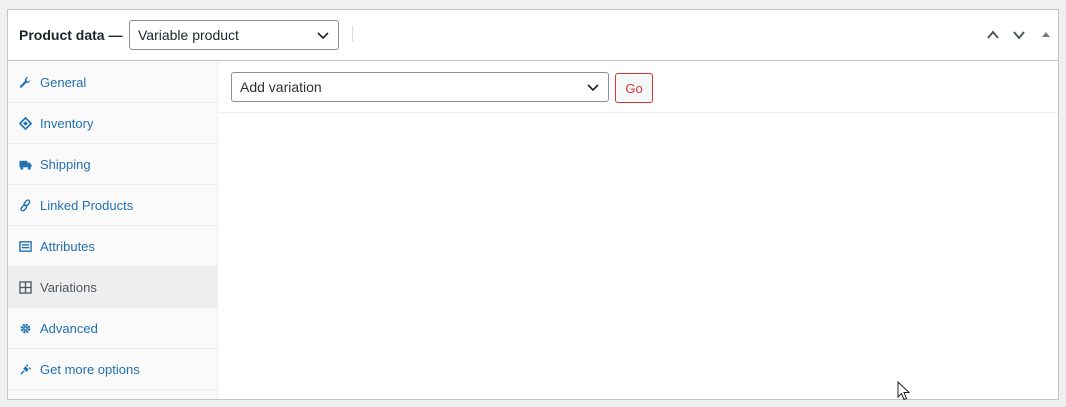  I want to click on go-button: Go, so click(634, 88).